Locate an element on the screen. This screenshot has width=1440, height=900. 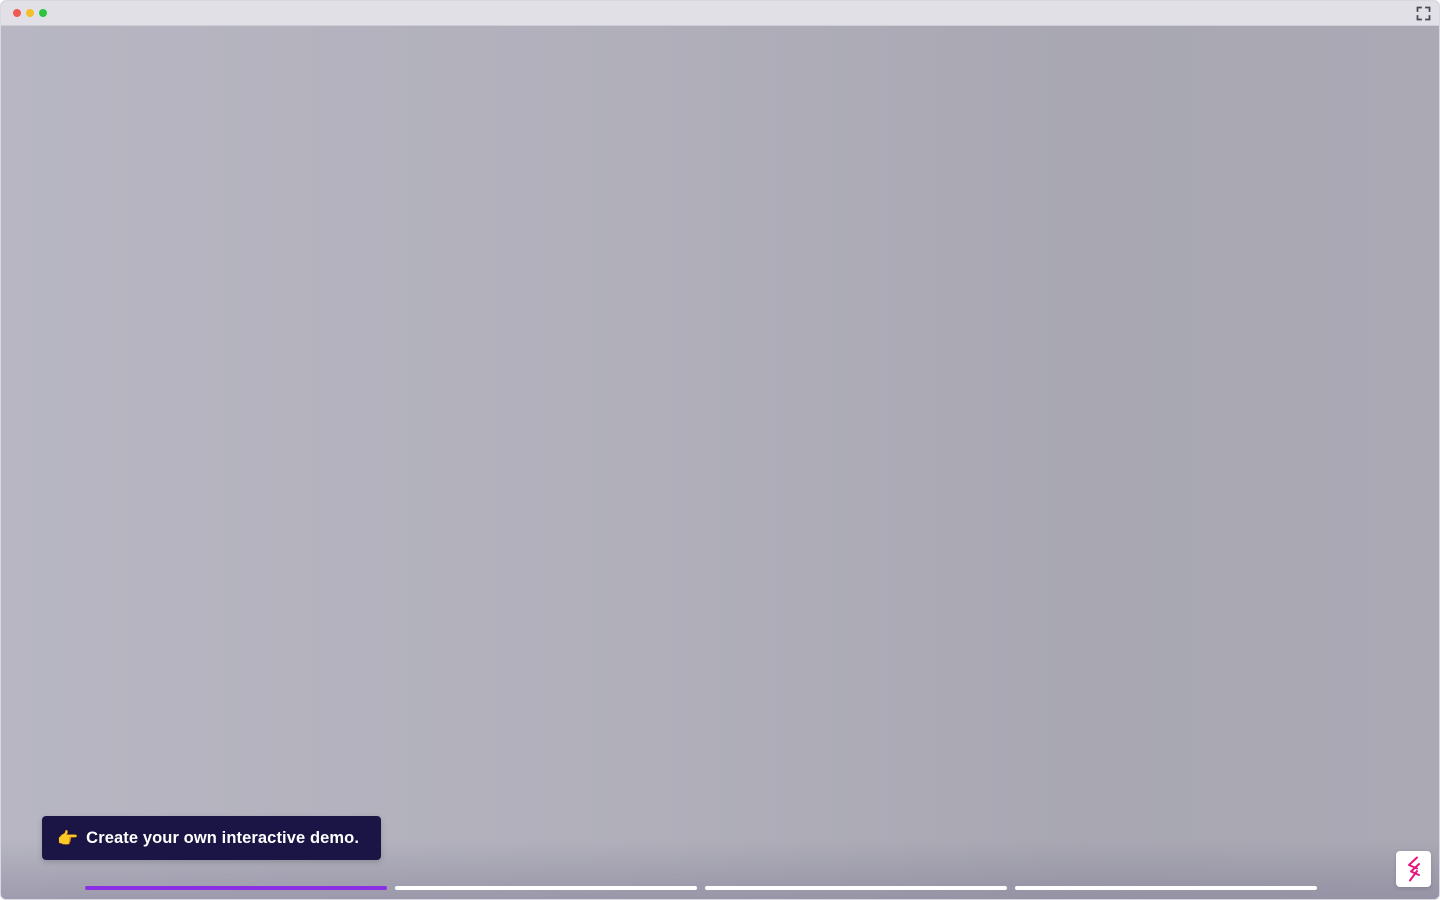
create-demo-label: Create your own interactive demo. is located at coordinates (223, 837).